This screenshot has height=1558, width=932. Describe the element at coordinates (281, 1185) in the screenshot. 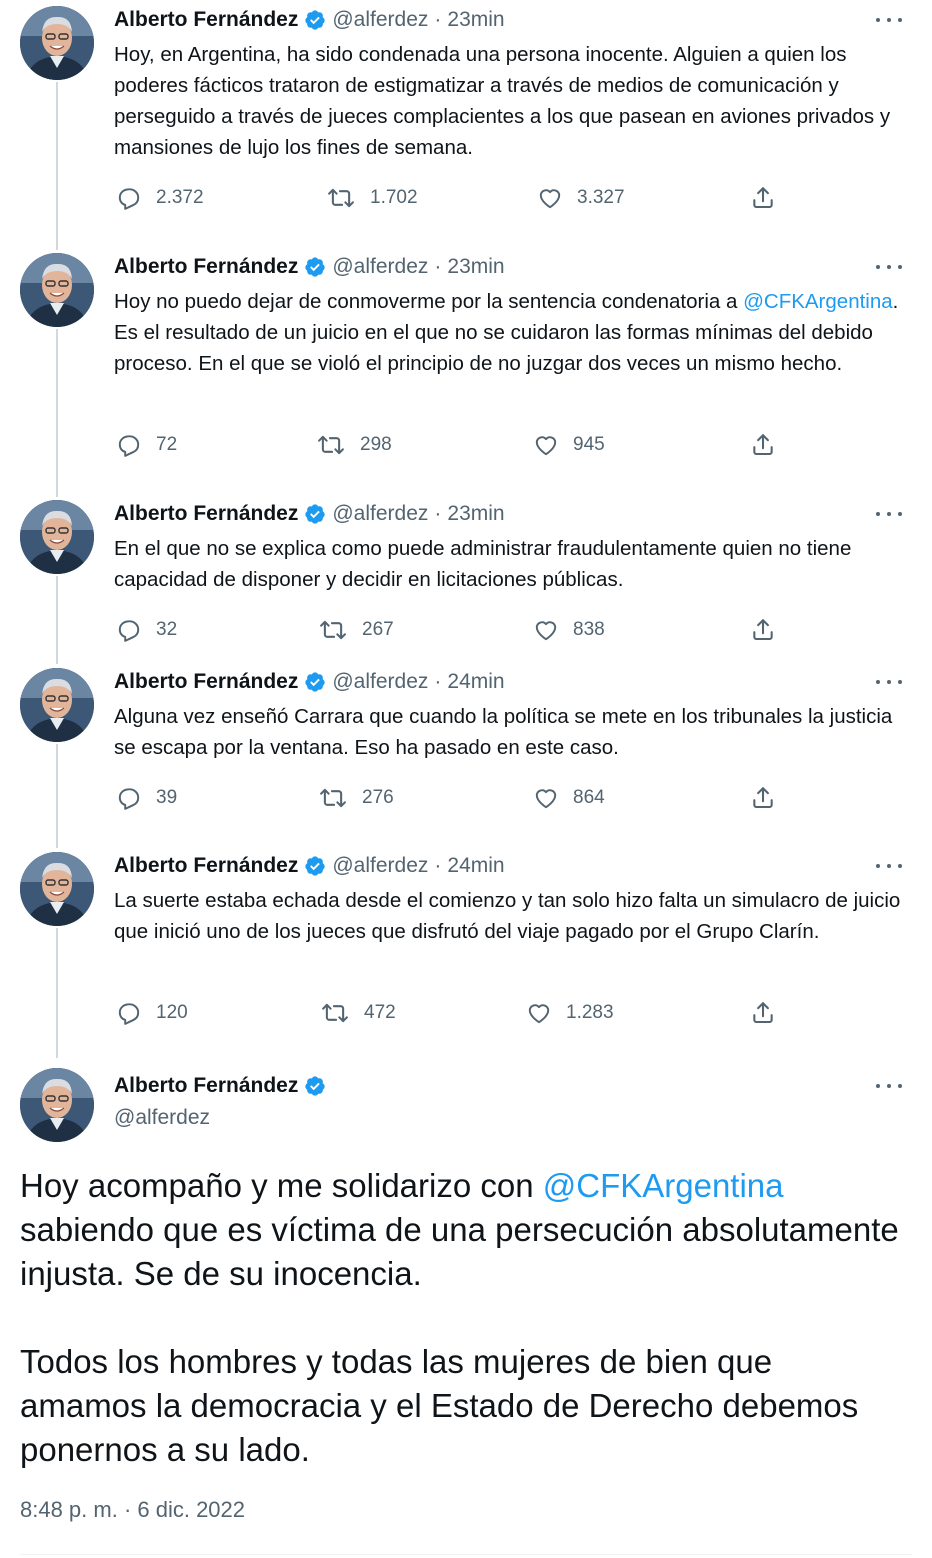

I see `tweet-text-part: Hoy acompaño y me solidarizo con` at that location.